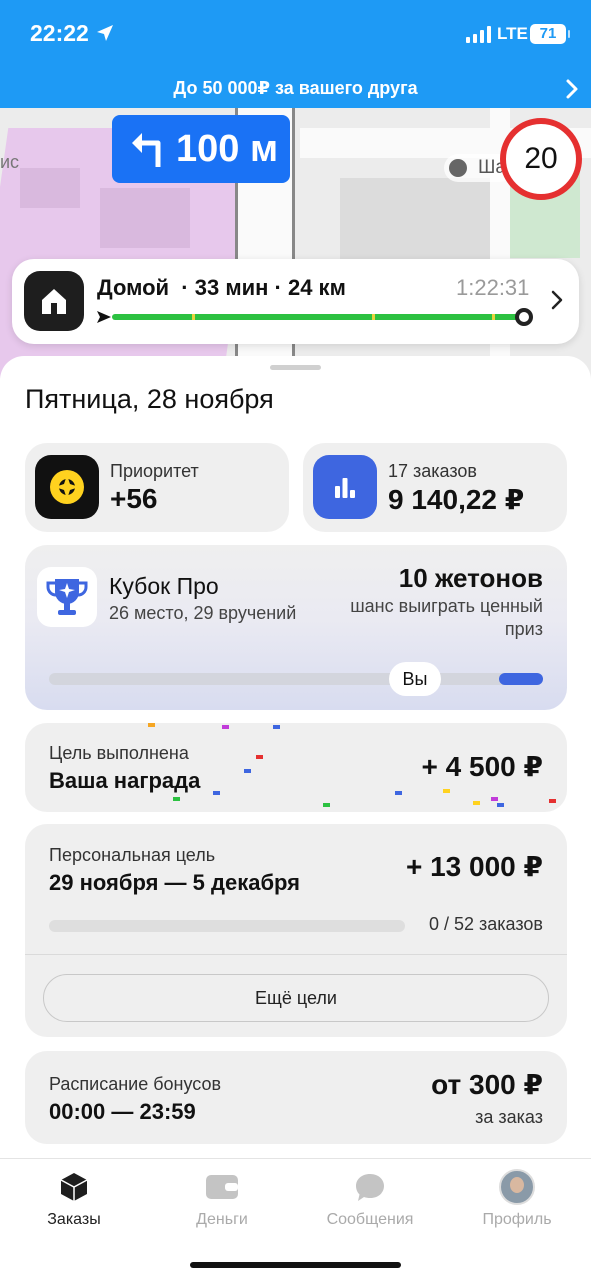 The width and height of the screenshot is (591, 1280). I want to click on orders-earnings: 9 140,22 ₽, so click(456, 499).